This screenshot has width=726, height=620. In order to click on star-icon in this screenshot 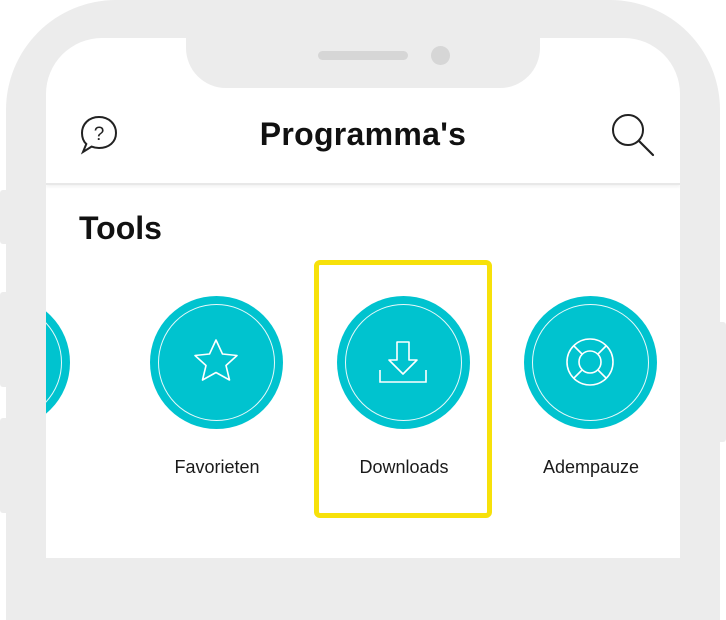, I will do `click(216, 360)`.